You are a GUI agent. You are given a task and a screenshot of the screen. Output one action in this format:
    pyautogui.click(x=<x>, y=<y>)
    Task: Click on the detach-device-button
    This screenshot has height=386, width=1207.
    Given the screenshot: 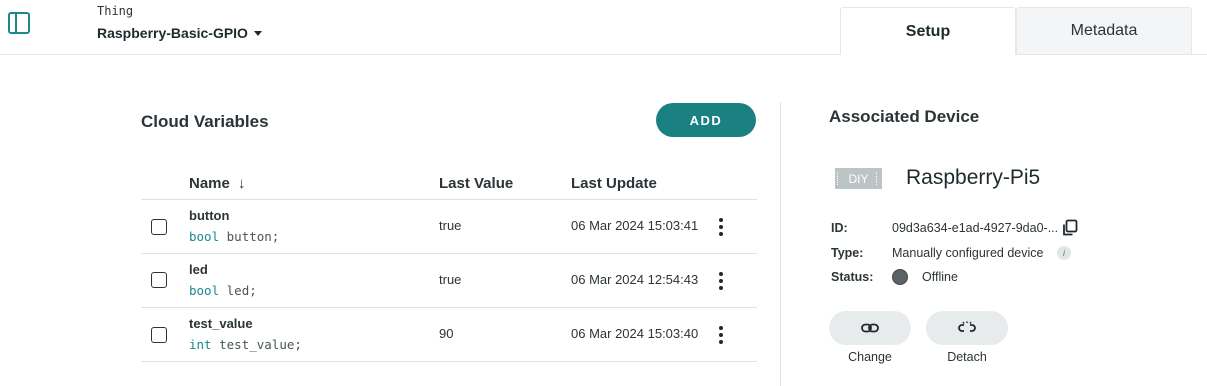 What is the action you would take?
    pyautogui.click(x=967, y=328)
    